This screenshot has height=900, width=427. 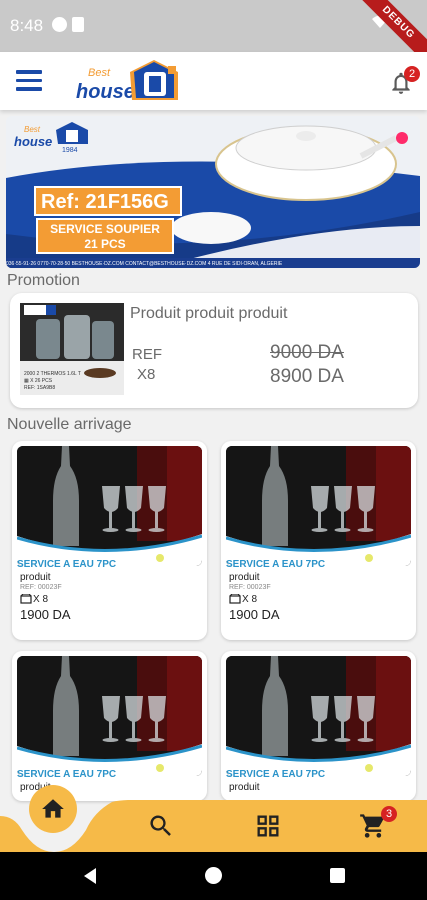 I want to click on back-icon, so click(x=90, y=876).